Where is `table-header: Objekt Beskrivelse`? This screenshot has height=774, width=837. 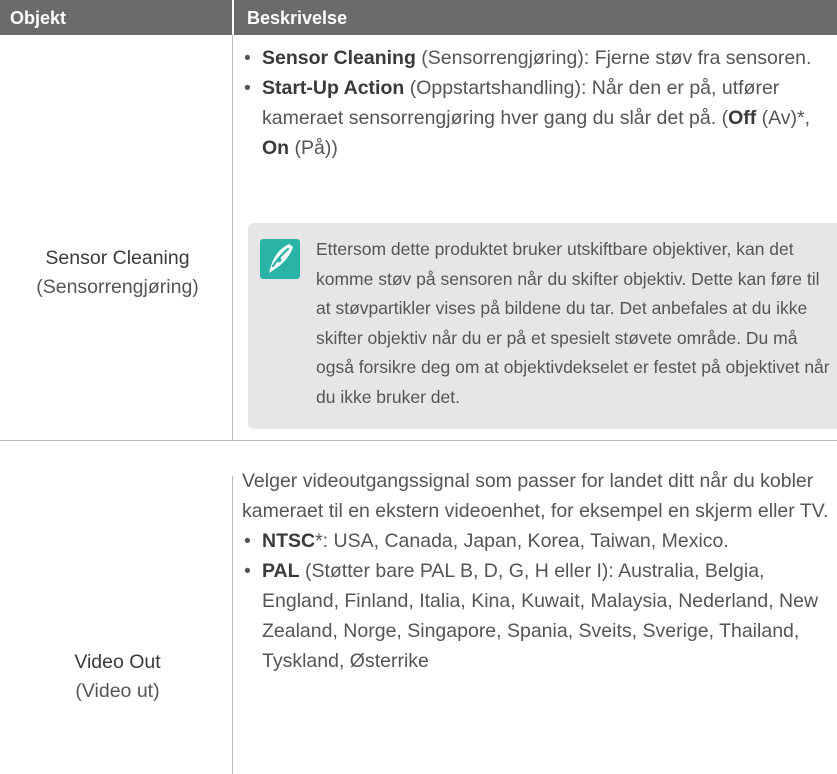
table-header: Objekt Beskrivelse is located at coordinates (418, 17).